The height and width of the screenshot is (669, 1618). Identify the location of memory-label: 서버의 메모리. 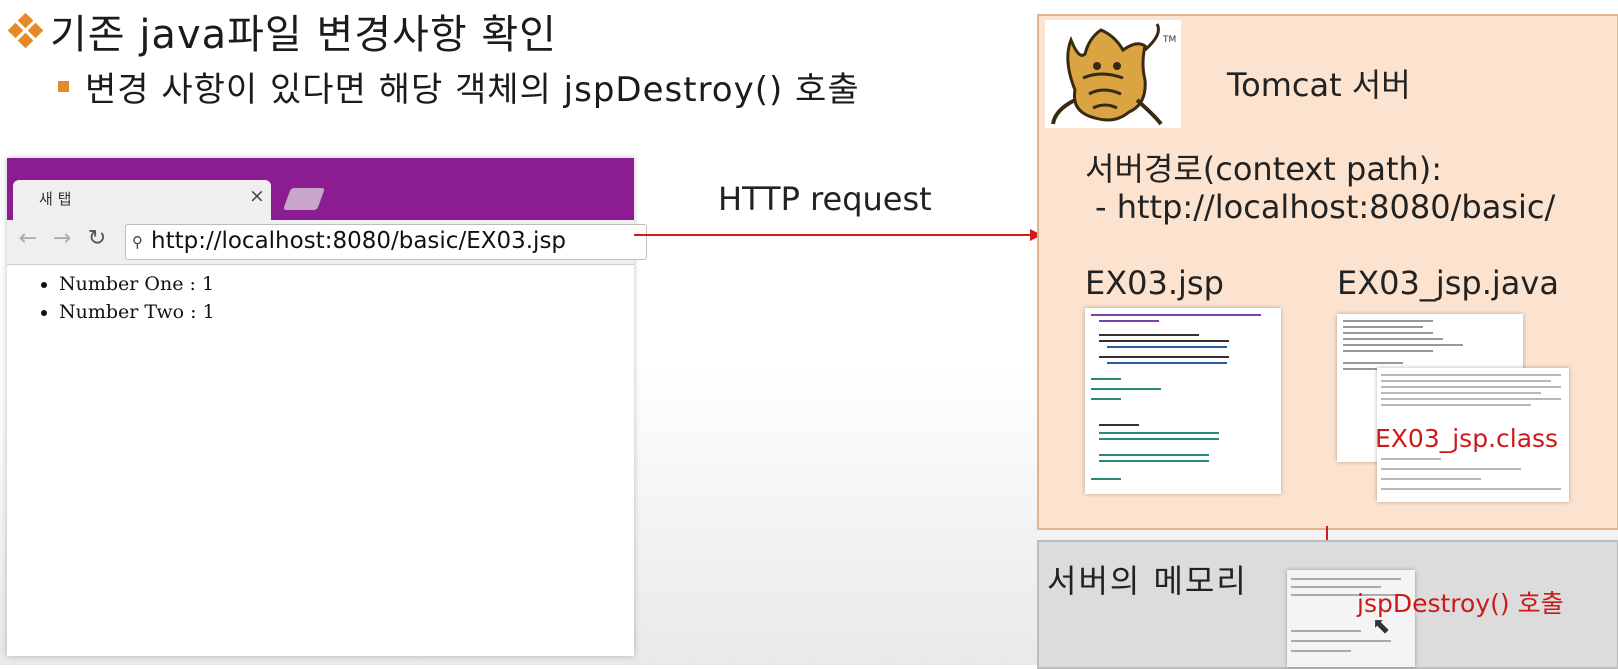
(1147, 581).